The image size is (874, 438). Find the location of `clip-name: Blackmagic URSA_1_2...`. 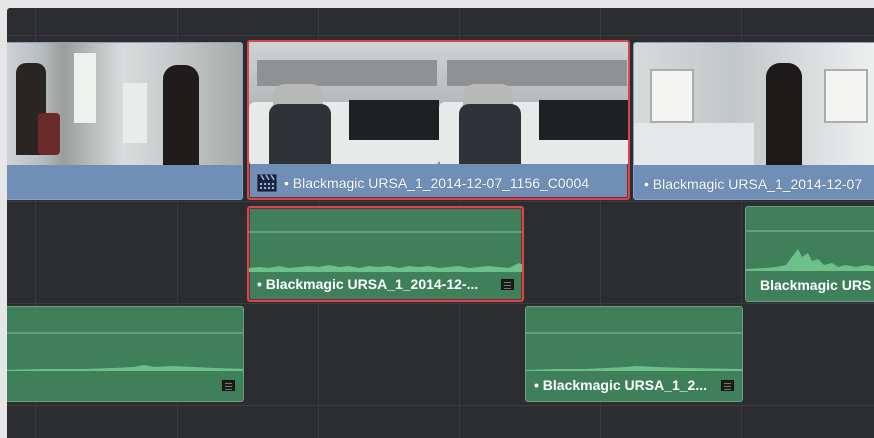

clip-name: Blackmagic URSA_1_2... is located at coordinates (624, 385).